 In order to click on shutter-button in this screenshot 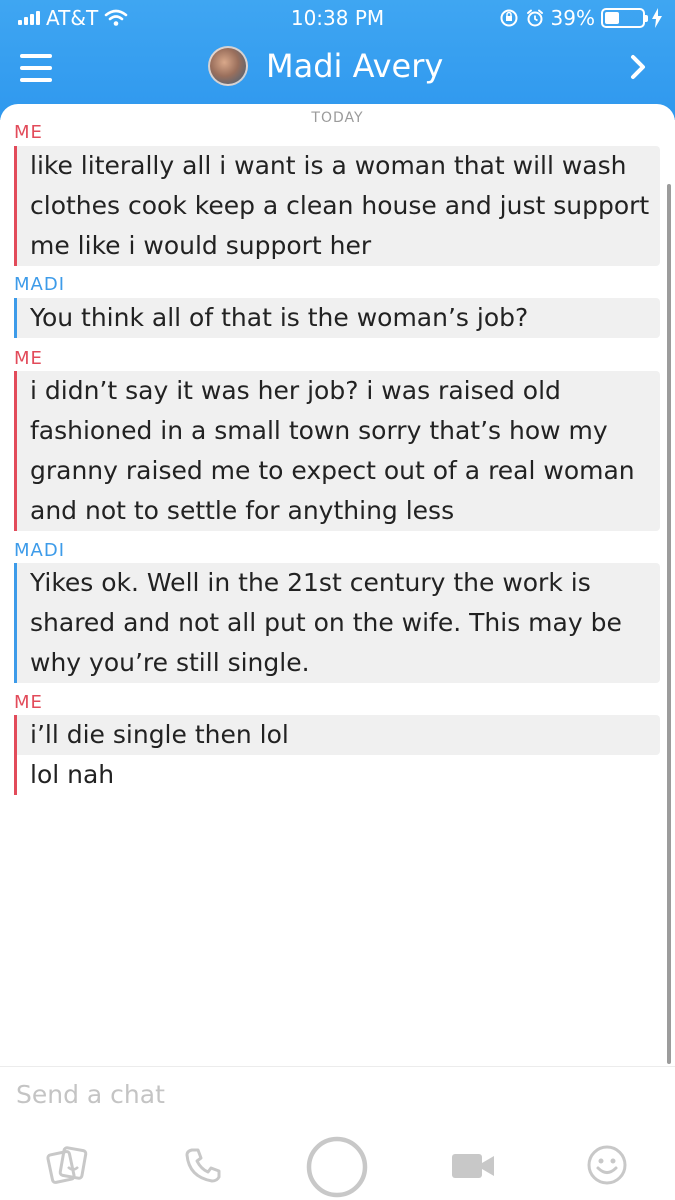, I will do `click(337, 1167)`.